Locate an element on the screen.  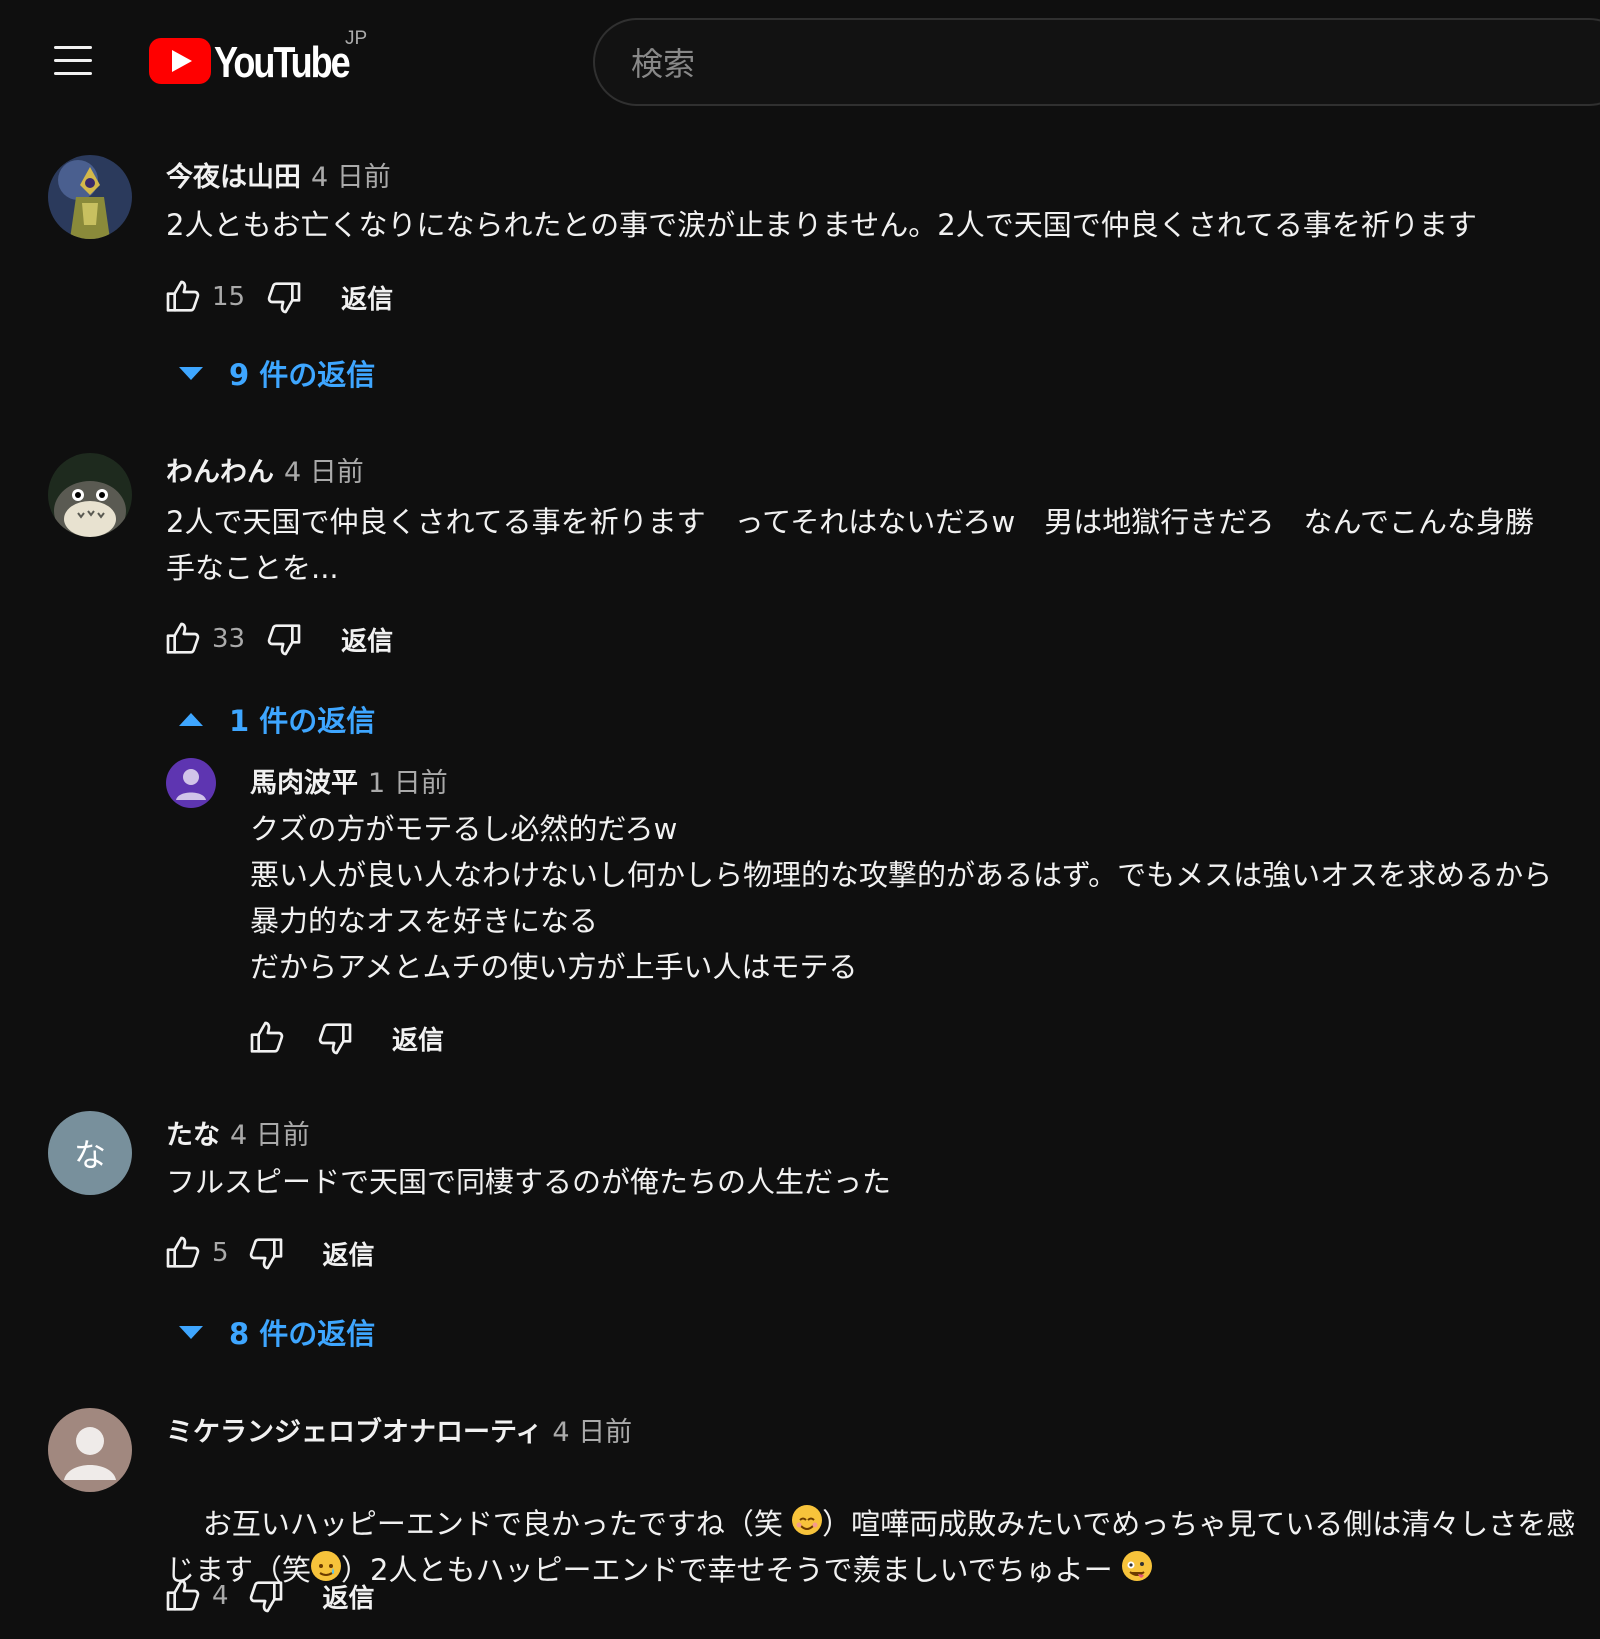
author-name: 今夜は山田 is located at coordinates (233, 177).